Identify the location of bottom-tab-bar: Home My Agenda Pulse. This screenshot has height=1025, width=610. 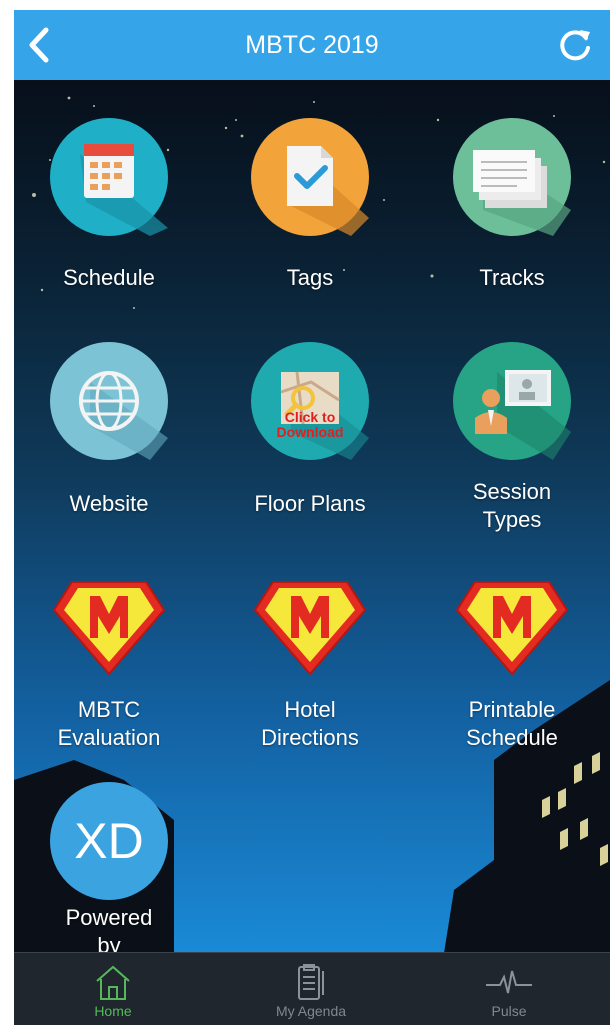
(312, 988).